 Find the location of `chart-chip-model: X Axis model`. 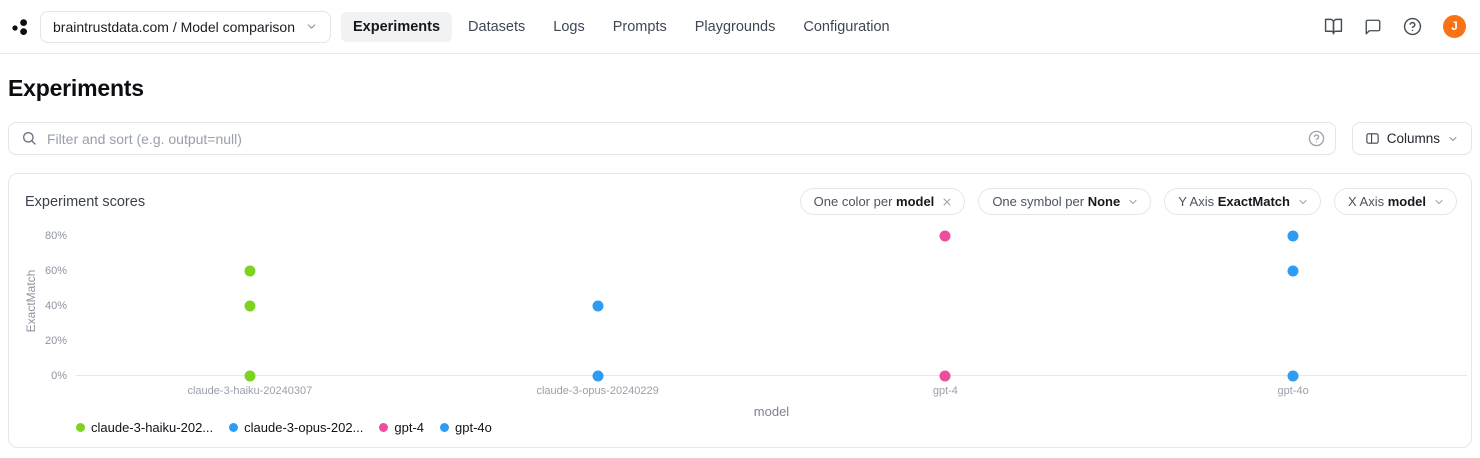

chart-chip-model: X Axis model is located at coordinates (1395, 201).